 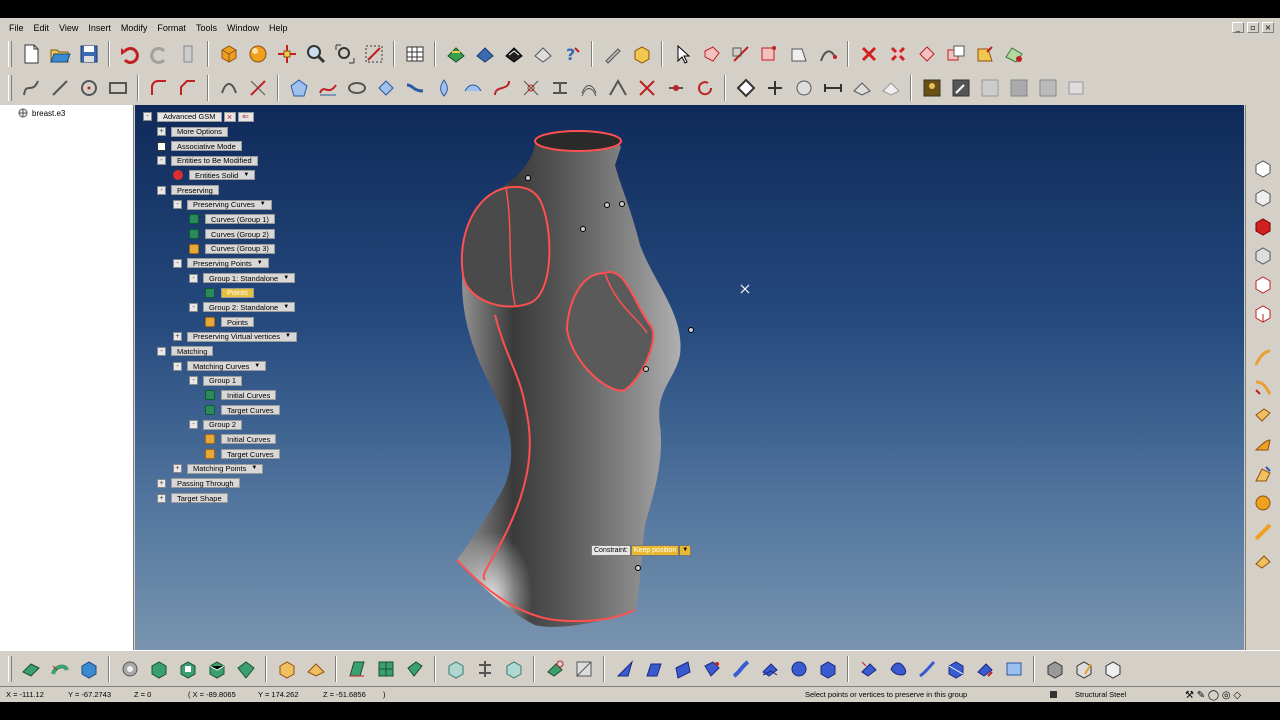 I want to click on twist-icon, so click(x=955, y=668).